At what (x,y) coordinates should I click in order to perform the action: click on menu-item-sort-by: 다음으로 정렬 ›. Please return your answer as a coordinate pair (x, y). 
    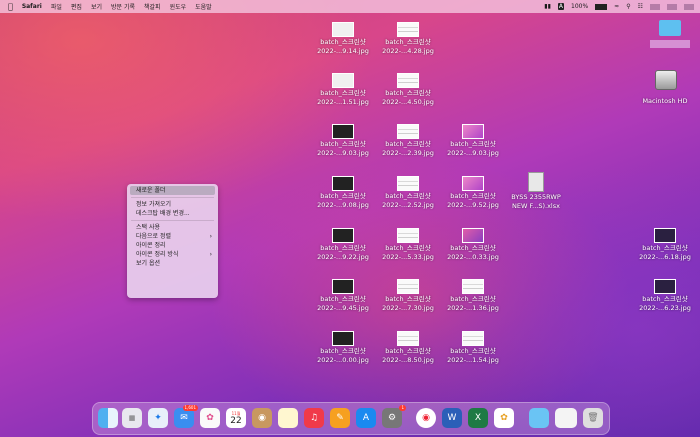
    Looking at the image, I should click on (172, 236).